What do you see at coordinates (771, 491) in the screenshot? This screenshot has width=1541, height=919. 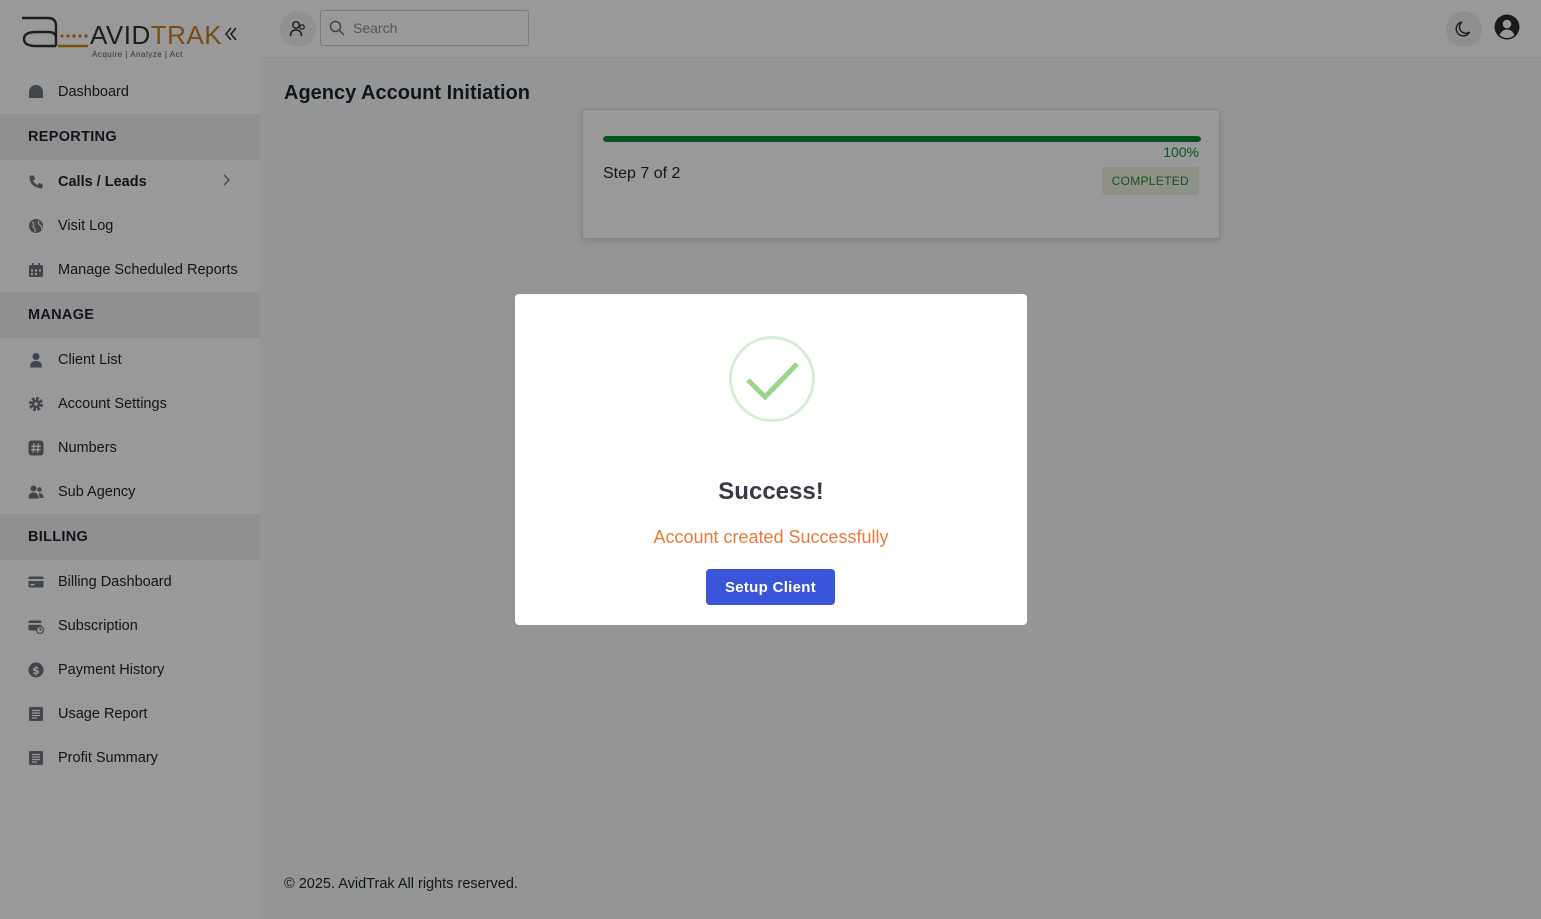 I see `modal-title: Success!` at bounding box center [771, 491].